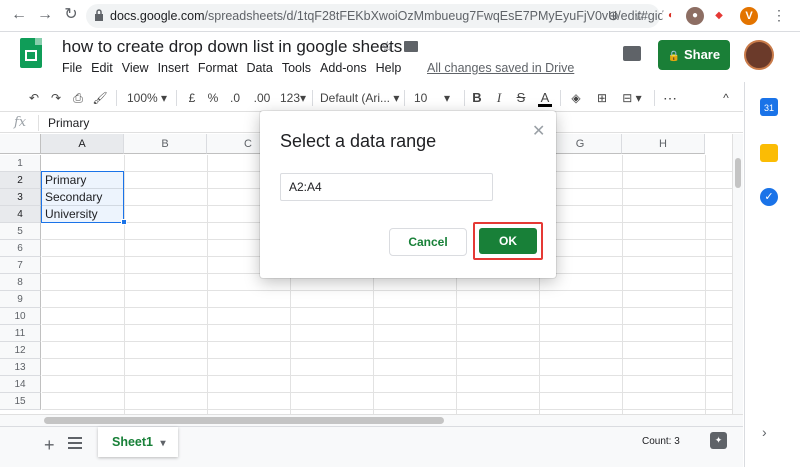 This screenshot has height=467, width=800. Describe the element at coordinates (147, 98) in the screenshot. I see `zoom-select: 100% ▾` at that location.